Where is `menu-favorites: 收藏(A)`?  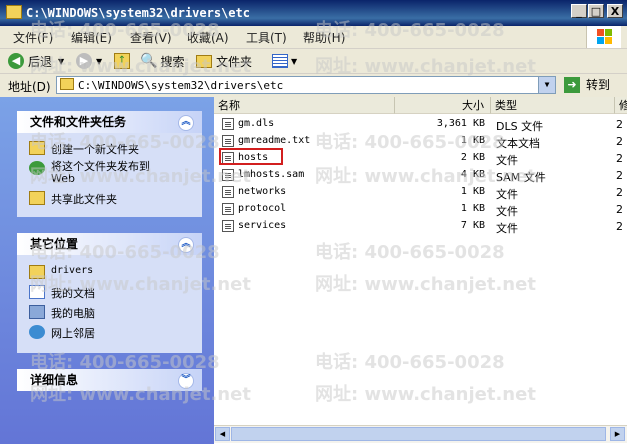 menu-favorites: 收藏(A) is located at coordinates (208, 37).